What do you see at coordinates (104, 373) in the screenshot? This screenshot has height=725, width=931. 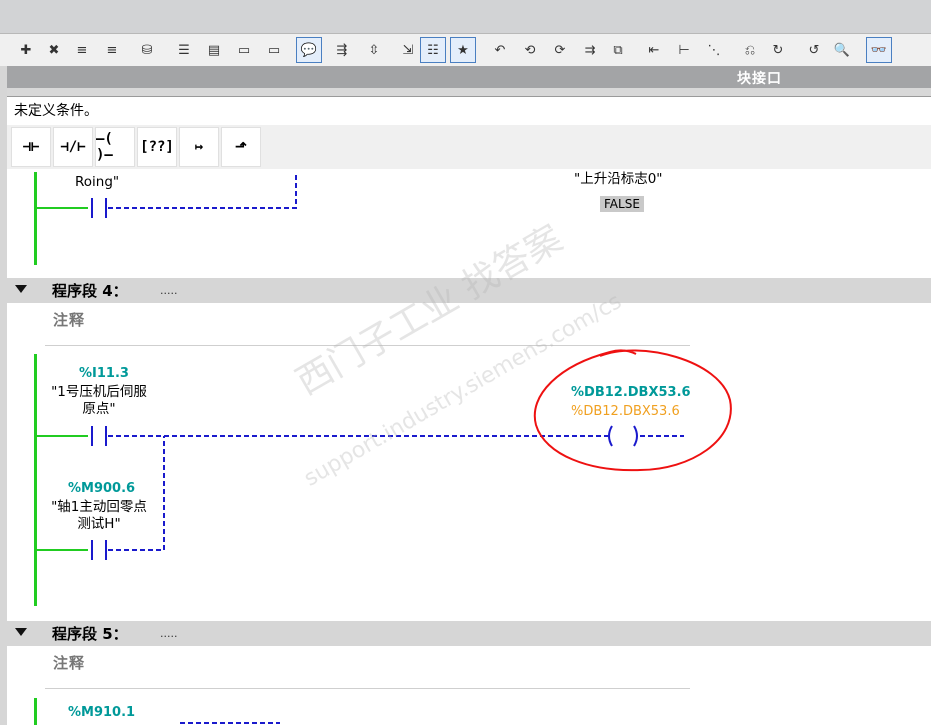 I see `contact-address: %I11.3` at bounding box center [104, 373].